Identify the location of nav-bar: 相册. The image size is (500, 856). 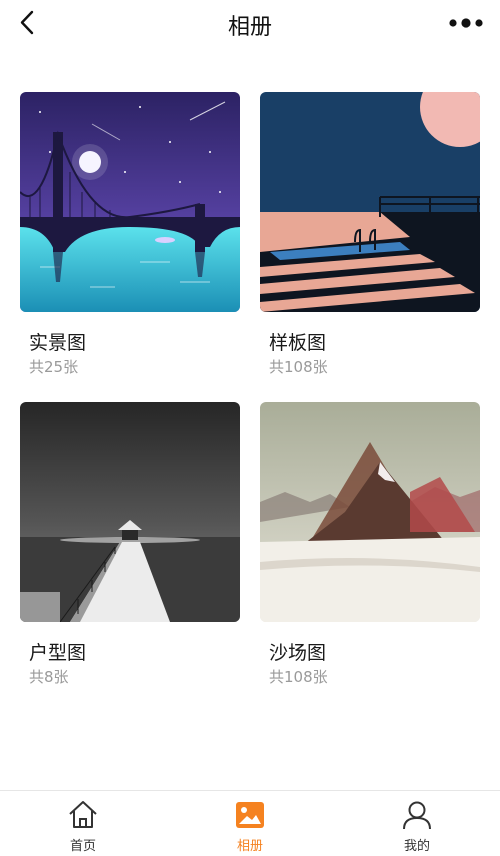
(250, 24).